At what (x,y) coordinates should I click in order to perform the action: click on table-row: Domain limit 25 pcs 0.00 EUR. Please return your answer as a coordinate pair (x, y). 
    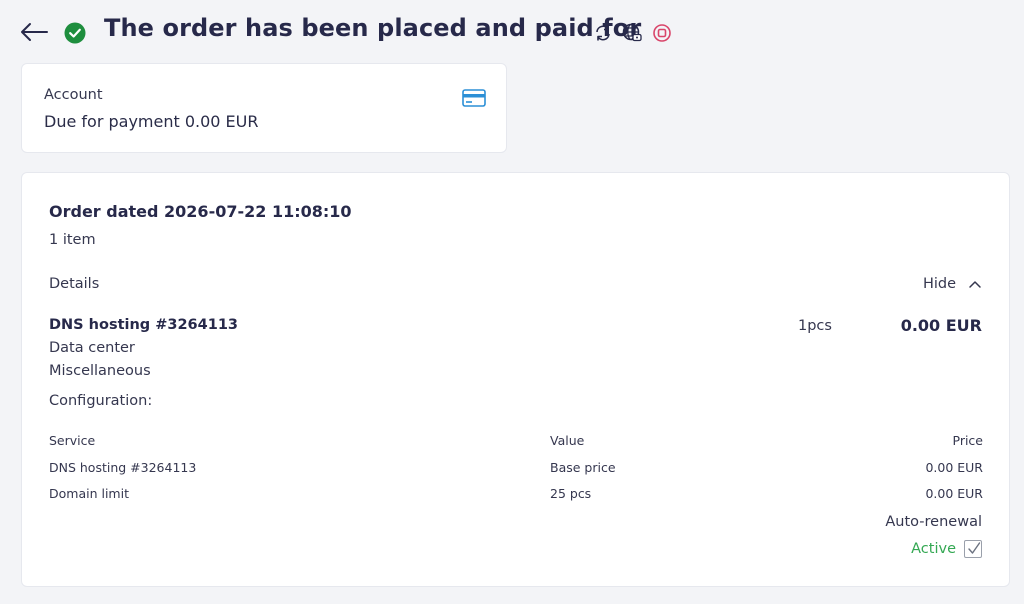
    Looking at the image, I should click on (516, 499).